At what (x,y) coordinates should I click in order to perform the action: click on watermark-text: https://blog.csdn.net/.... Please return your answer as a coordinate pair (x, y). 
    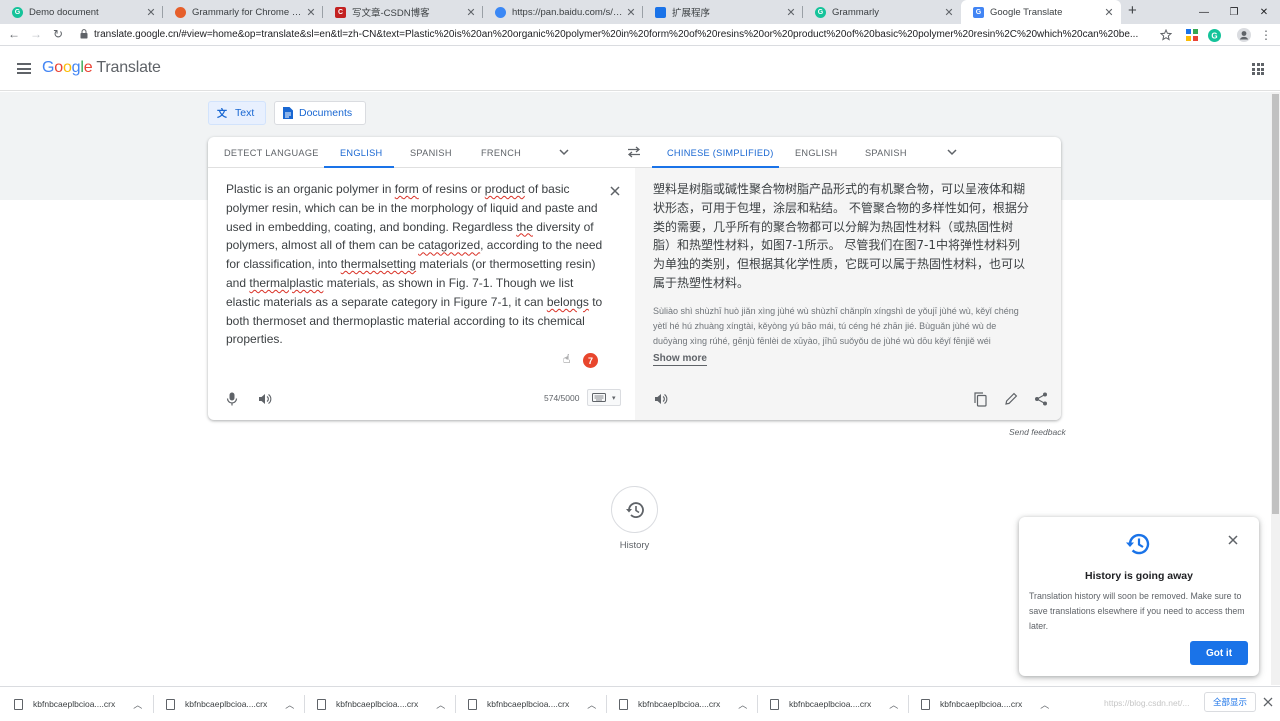
    Looking at the image, I should click on (1147, 703).